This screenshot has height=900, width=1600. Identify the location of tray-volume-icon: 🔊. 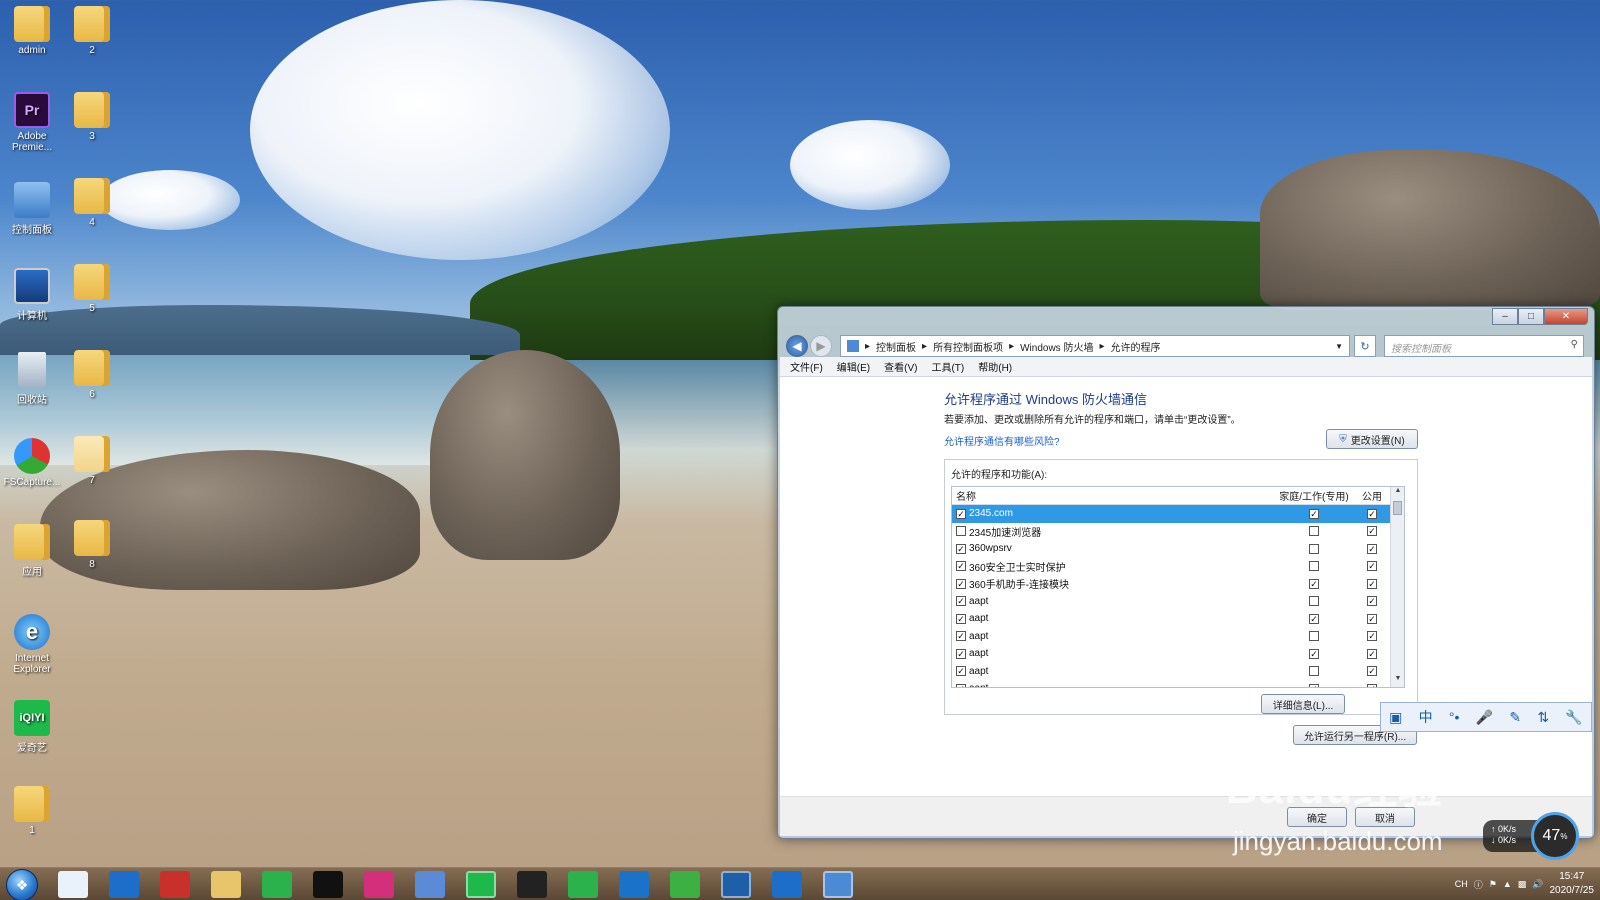
(1537, 884).